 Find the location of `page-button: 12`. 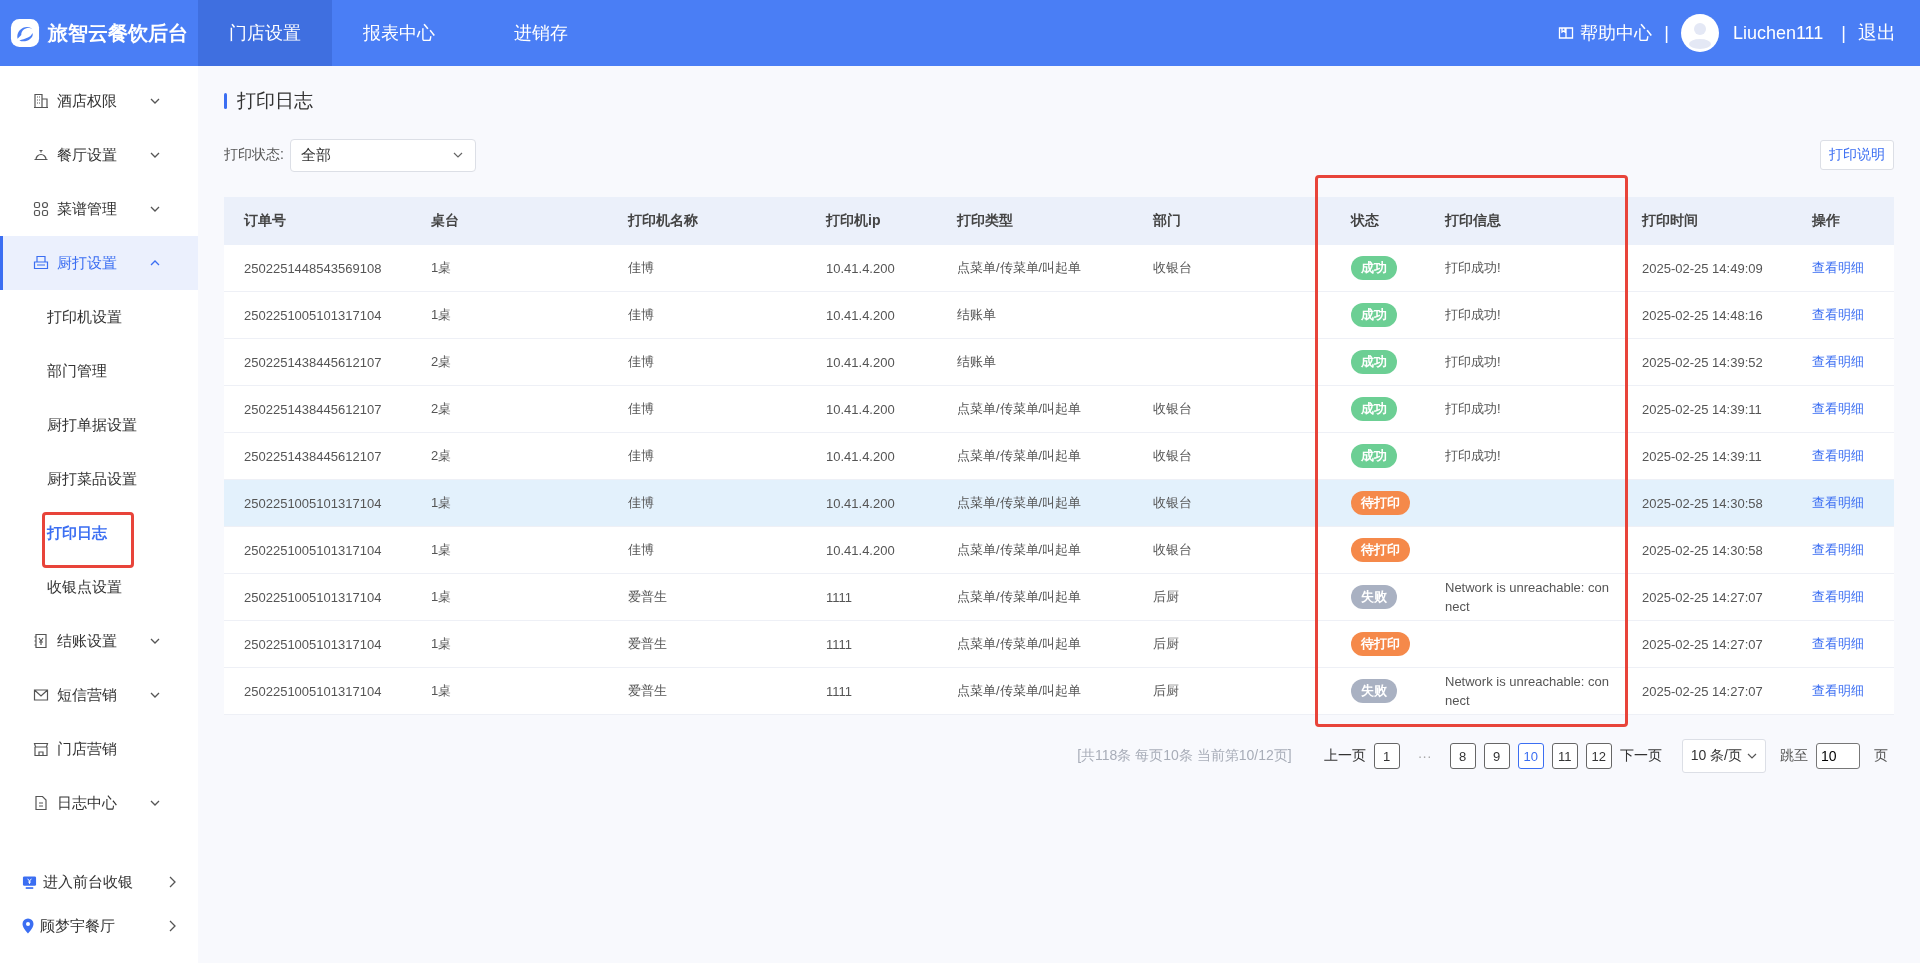

page-button: 12 is located at coordinates (1598, 756).